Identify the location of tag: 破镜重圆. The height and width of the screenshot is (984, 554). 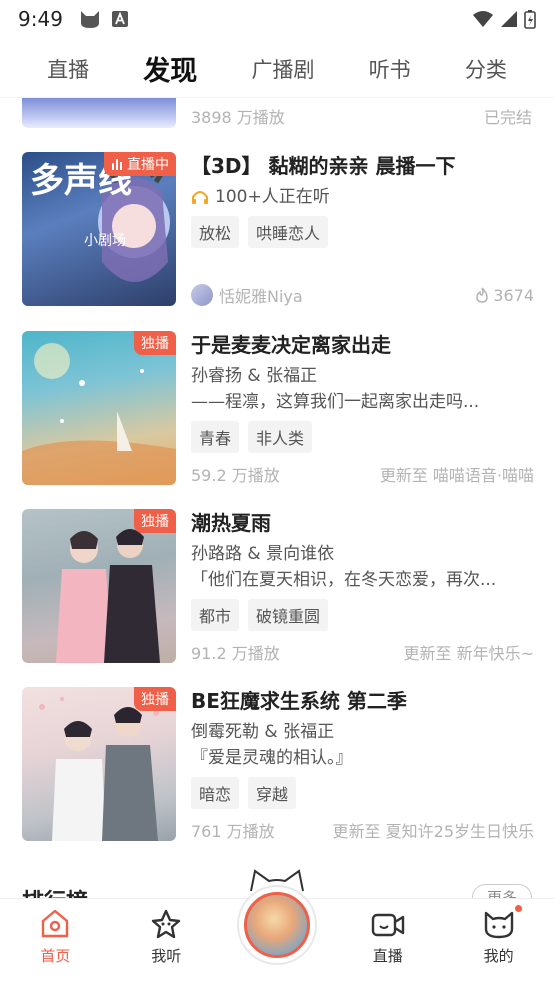
(288, 615).